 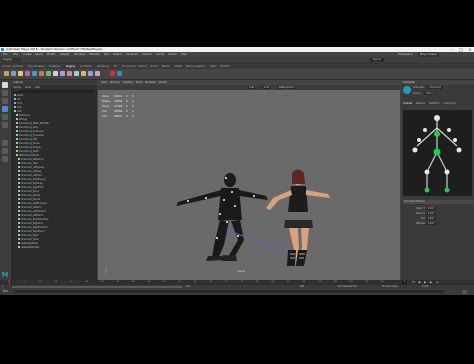 What do you see at coordinates (55, 248) in the screenshot?
I see `outliner-item: defaultObjectSet` at bounding box center [55, 248].